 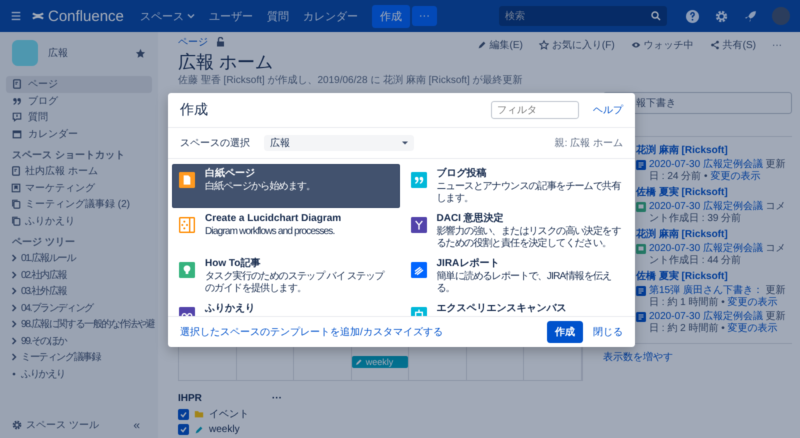 I want to click on search-field: 検索, so click(x=583, y=16).